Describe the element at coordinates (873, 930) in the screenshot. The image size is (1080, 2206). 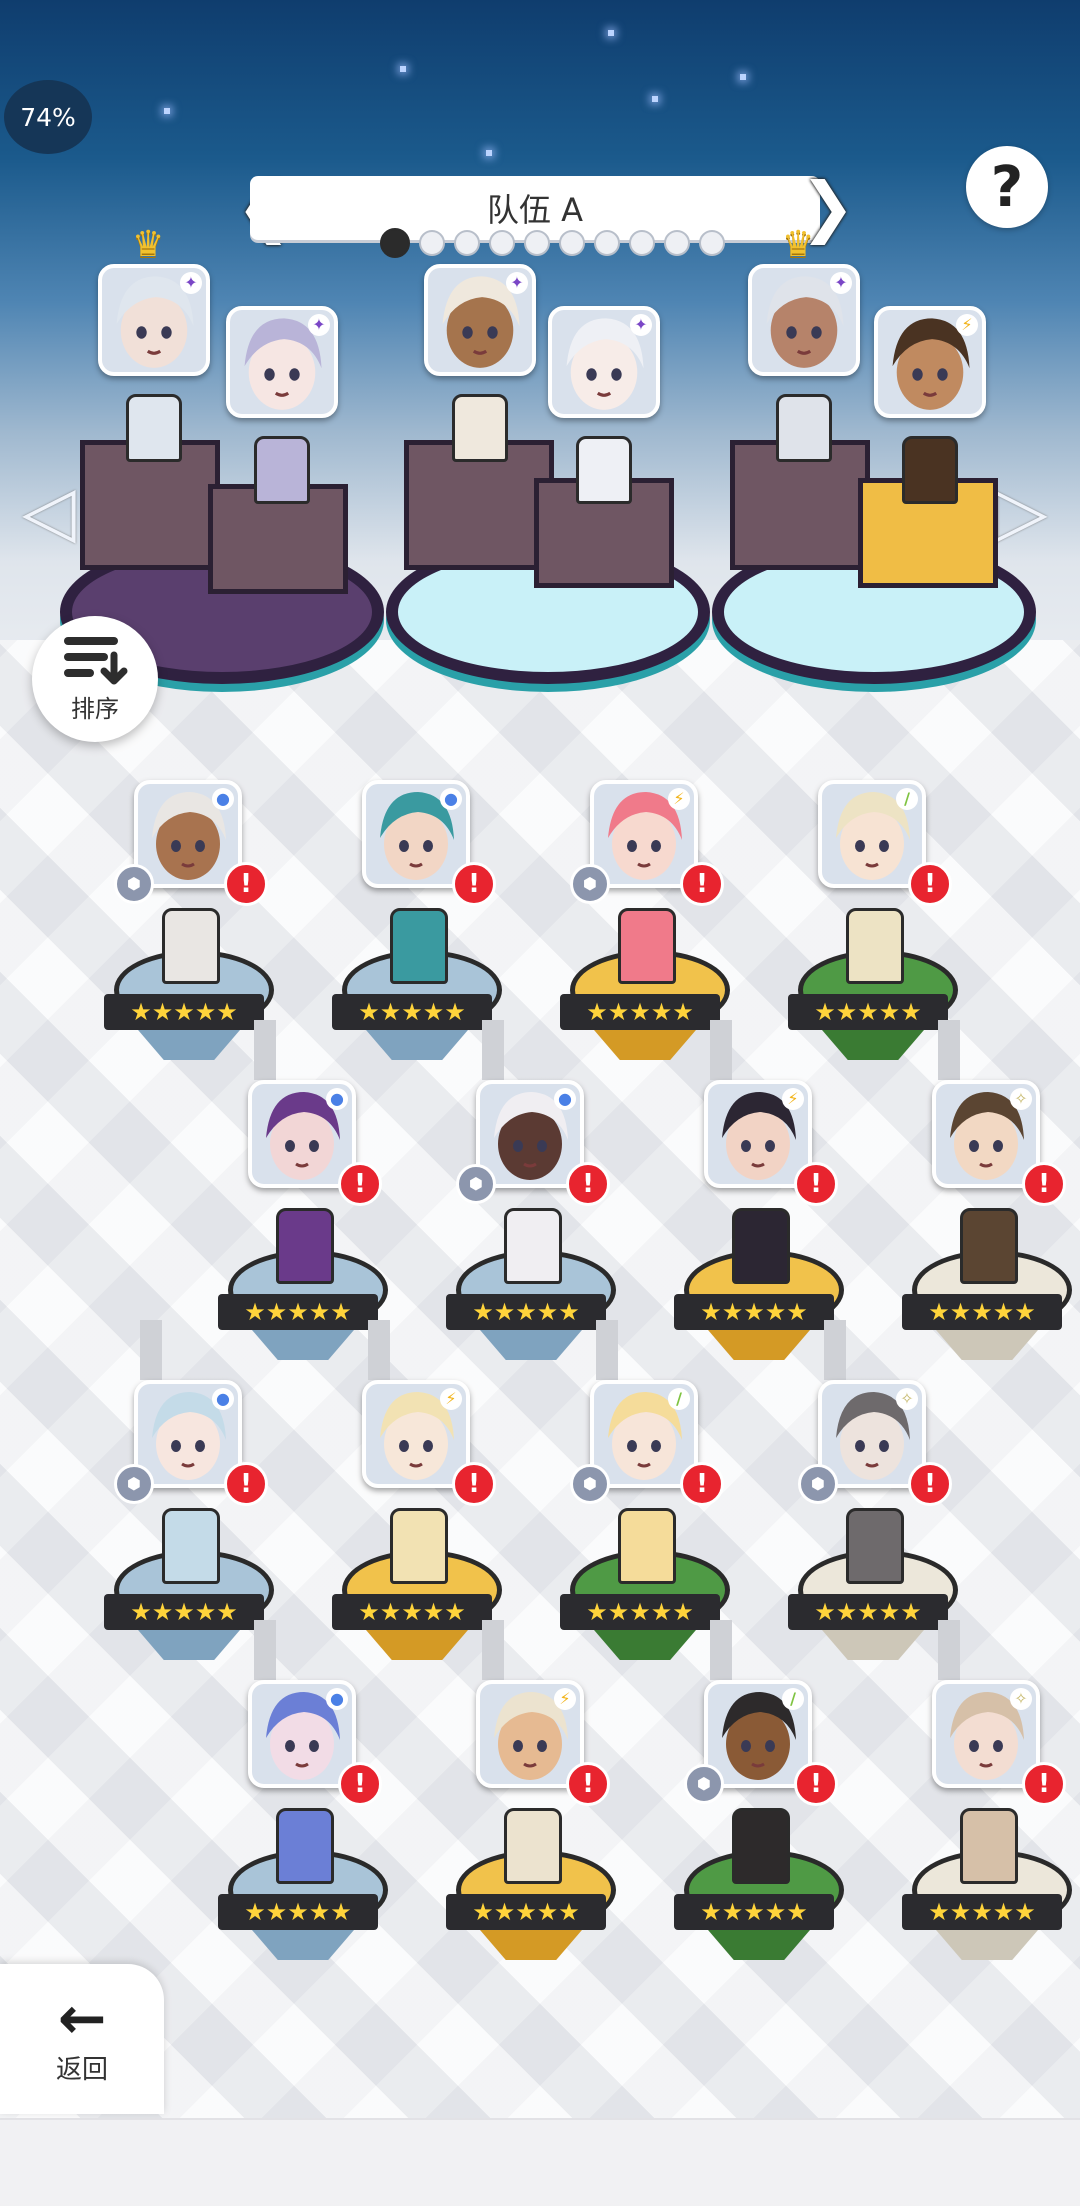
I see `hero-card: /! ★★★★★` at that location.